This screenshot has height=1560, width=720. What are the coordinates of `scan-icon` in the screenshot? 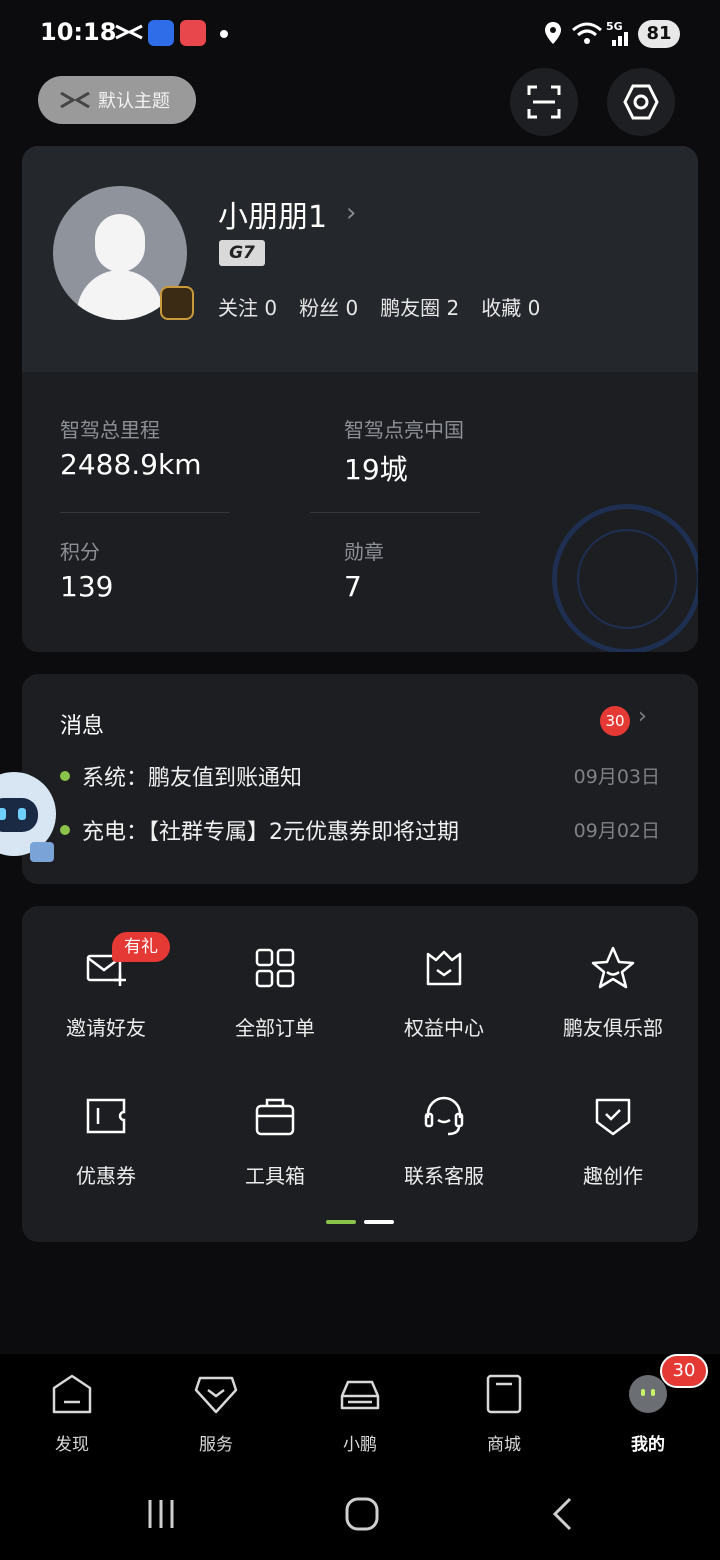 It's located at (544, 102).